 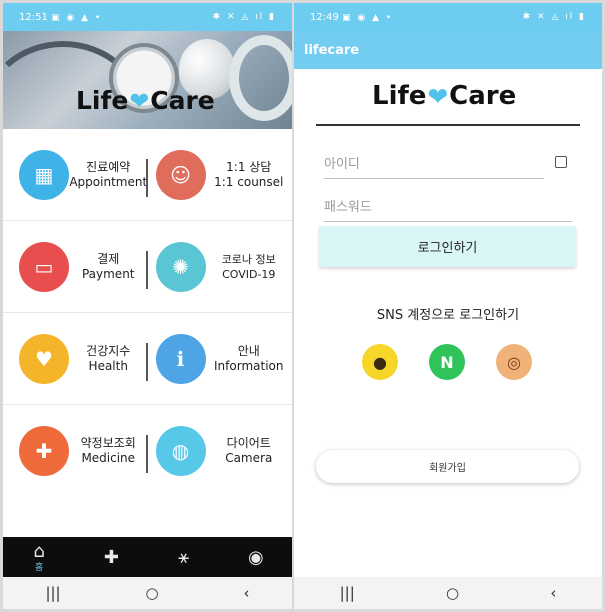 I want to click on menu-label-en: 1:1 counsel, so click(x=249, y=181).